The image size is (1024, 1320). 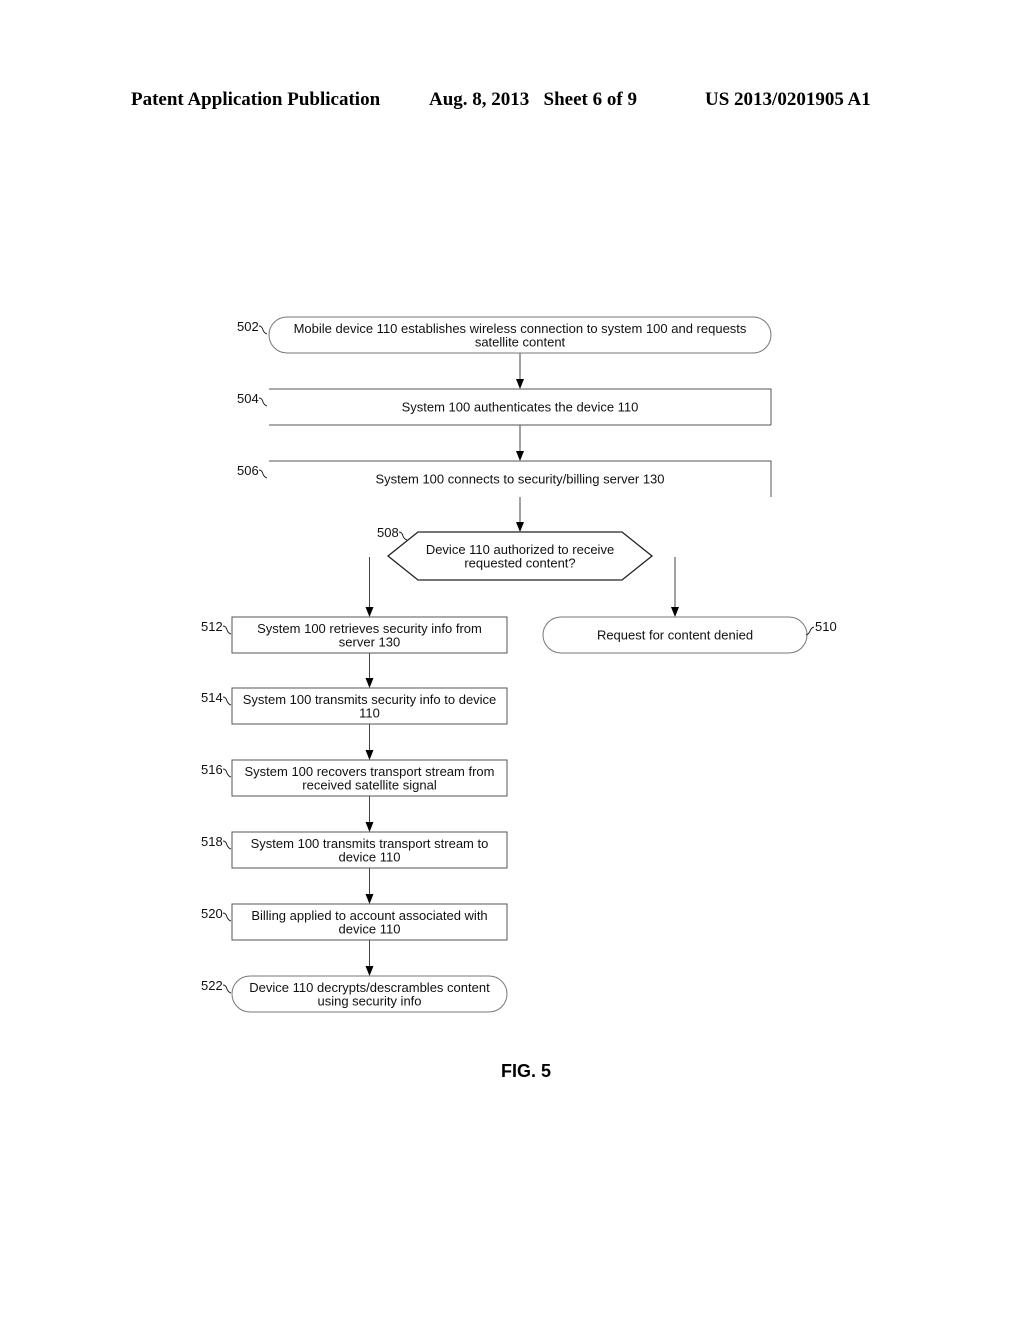 What do you see at coordinates (248, 470) in the screenshot?
I see `reference-numeral: 506` at bounding box center [248, 470].